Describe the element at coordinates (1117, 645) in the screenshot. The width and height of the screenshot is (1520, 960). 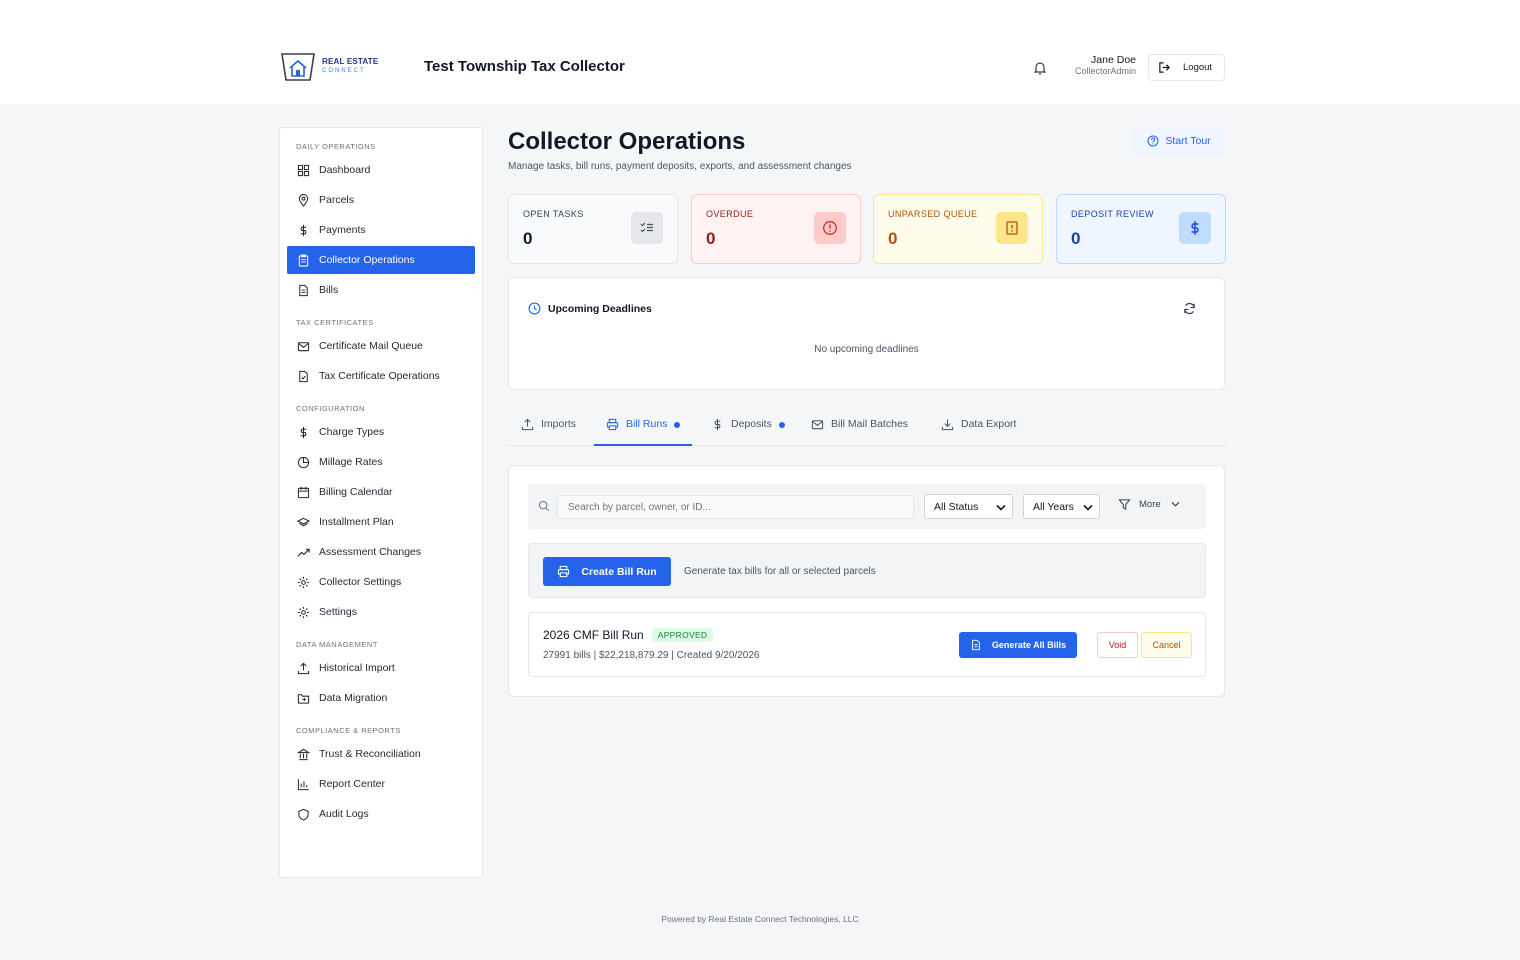
I see `void-button: Void` at that location.